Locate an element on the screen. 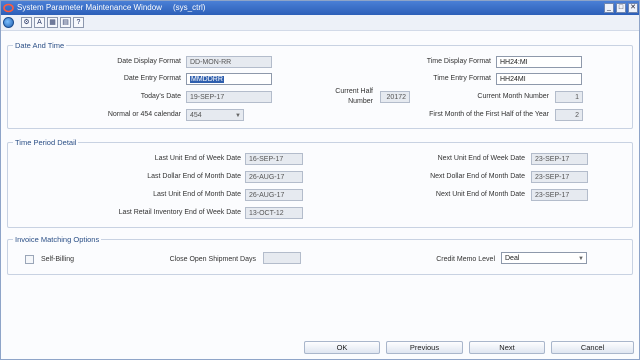 This screenshot has width=640, height=360. text-icon: A is located at coordinates (39, 22).